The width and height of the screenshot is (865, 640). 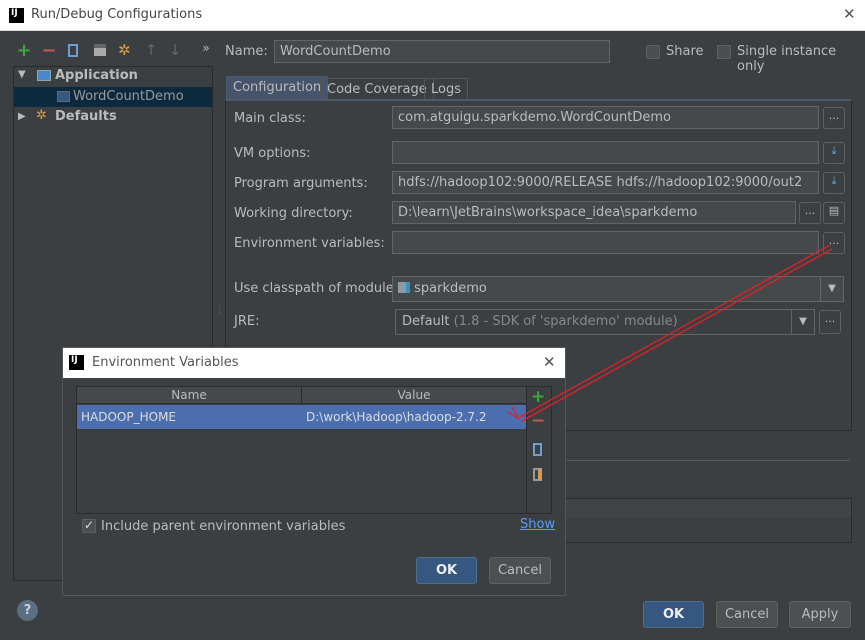 What do you see at coordinates (293, 213) in the screenshot?
I see `working-directory-label: Working directory:` at bounding box center [293, 213].